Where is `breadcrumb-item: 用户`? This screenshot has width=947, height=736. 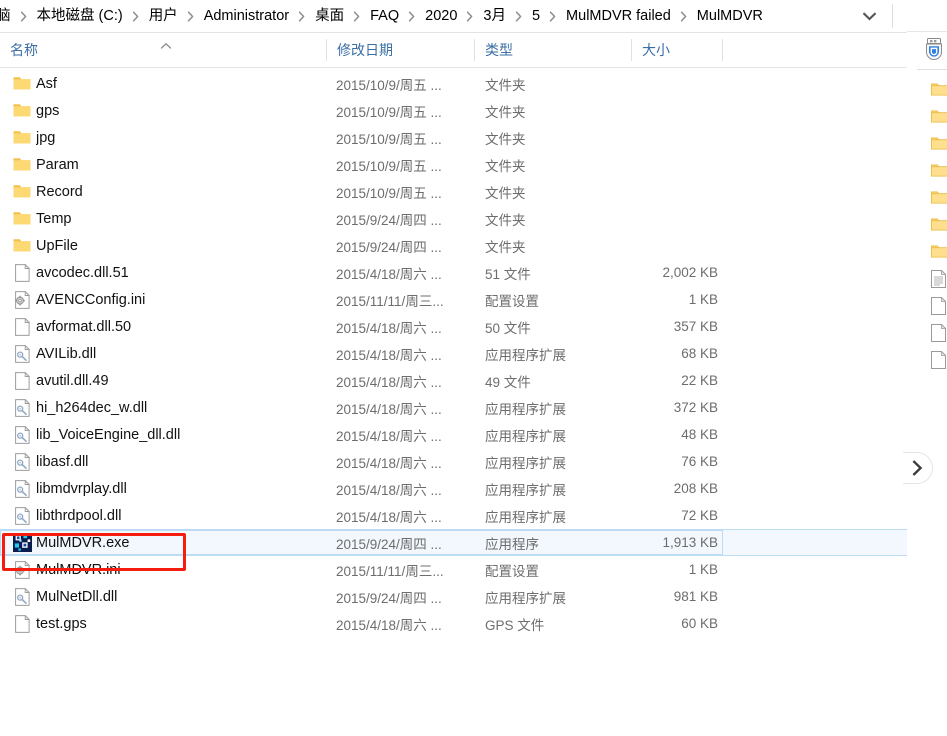
breadcrumb-item: 用户 is located at coordinates (163, 16).